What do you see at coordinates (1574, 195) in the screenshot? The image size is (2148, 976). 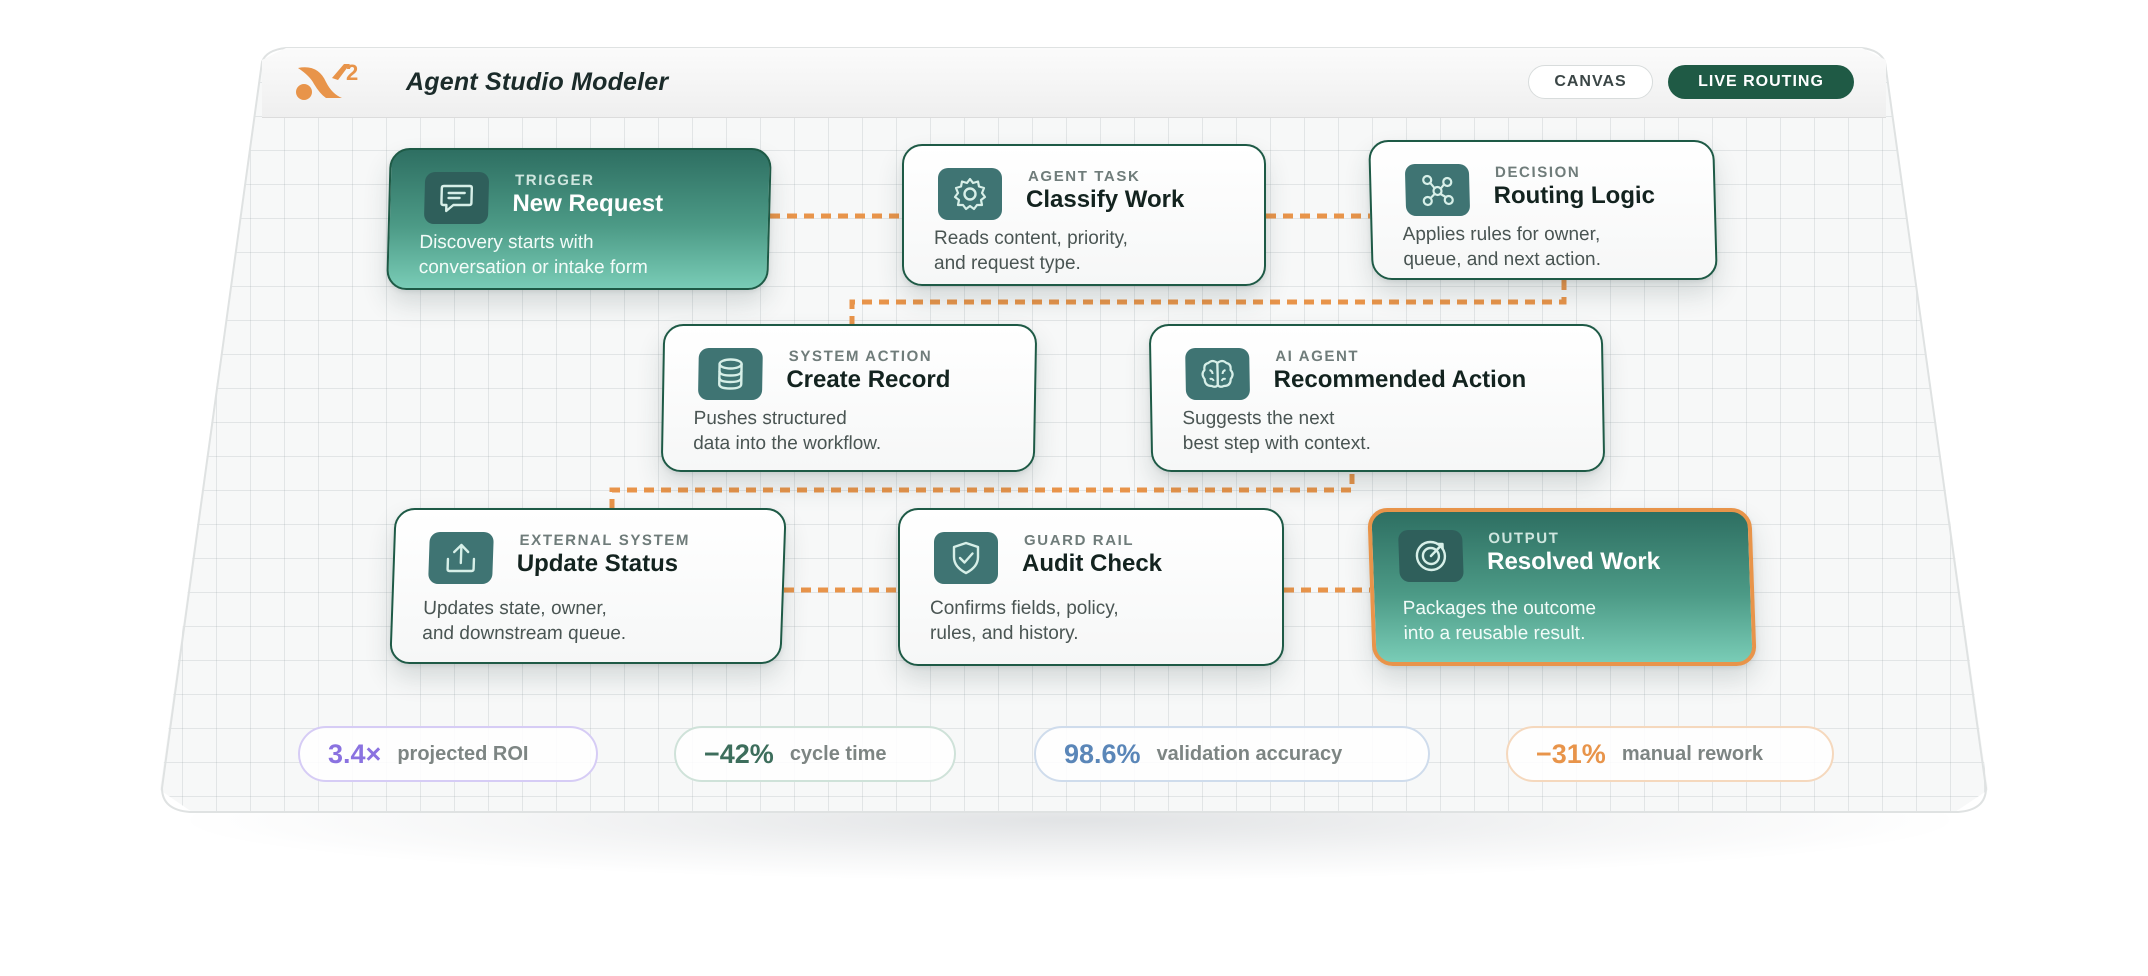 I see `node-title: Routing Logic` at bounding box center [1574, 195].